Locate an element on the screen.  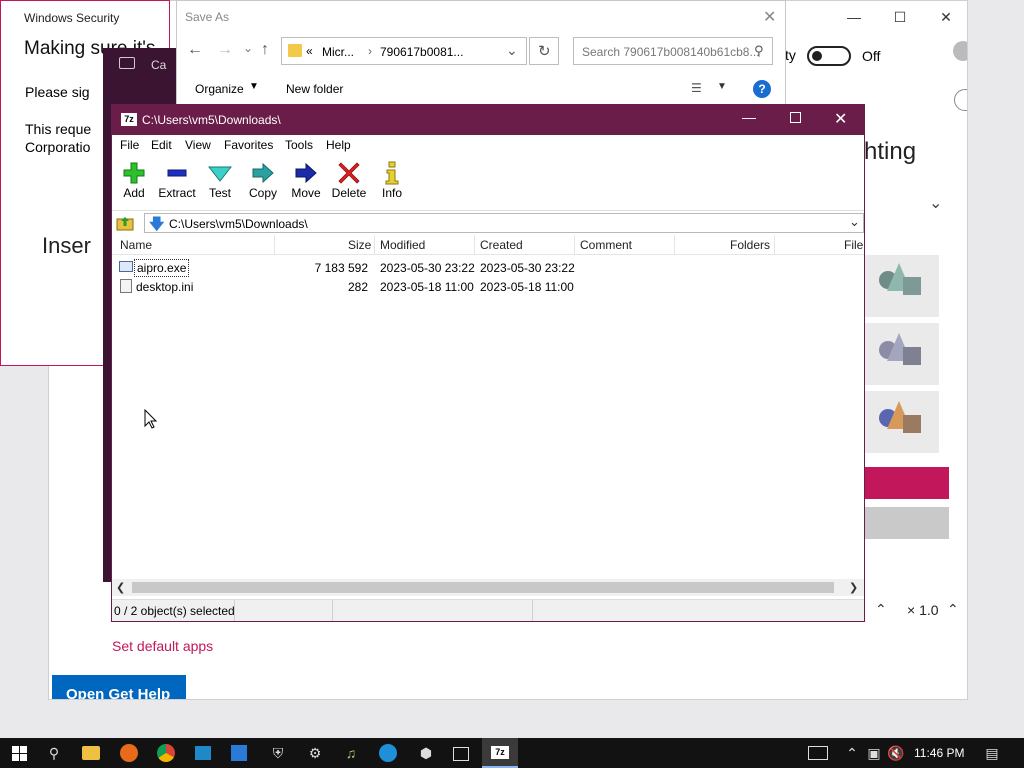
col-name: Name is located at coordinates (136, 245).